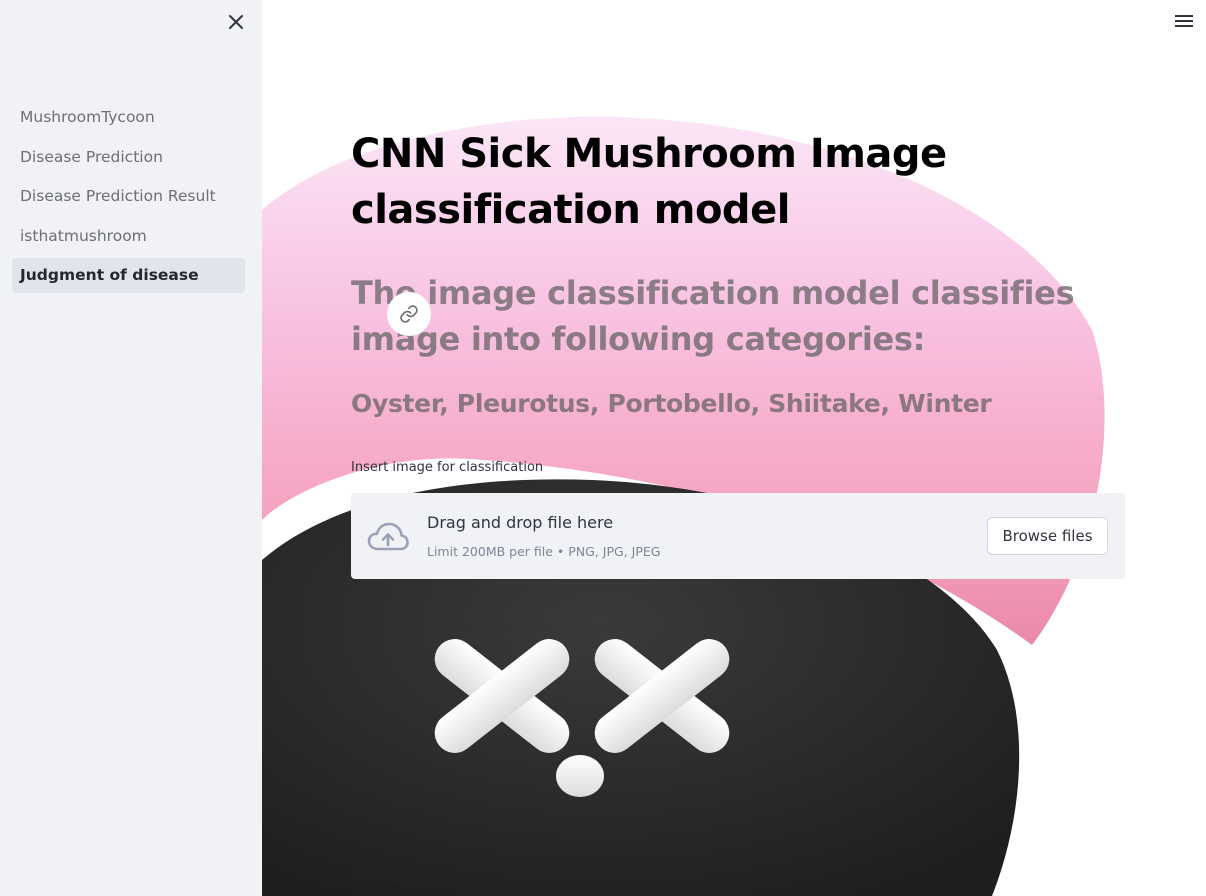  I want to click on footer: Made with Streamlit, so click(414, 879).